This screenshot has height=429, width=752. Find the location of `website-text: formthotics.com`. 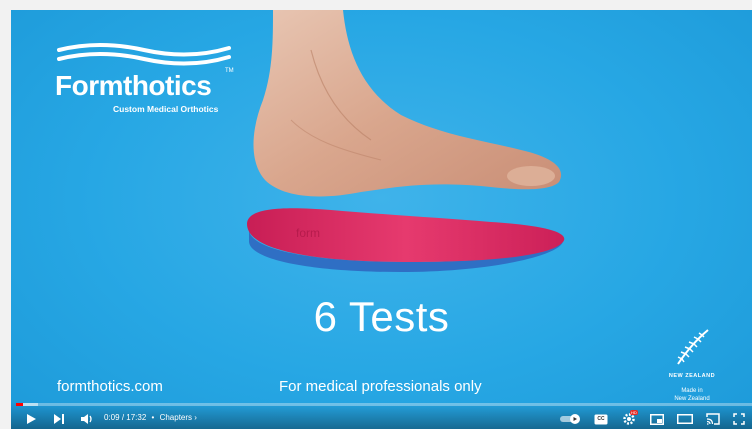

website-text: formthotics.com is located at coordinates (110, 386).